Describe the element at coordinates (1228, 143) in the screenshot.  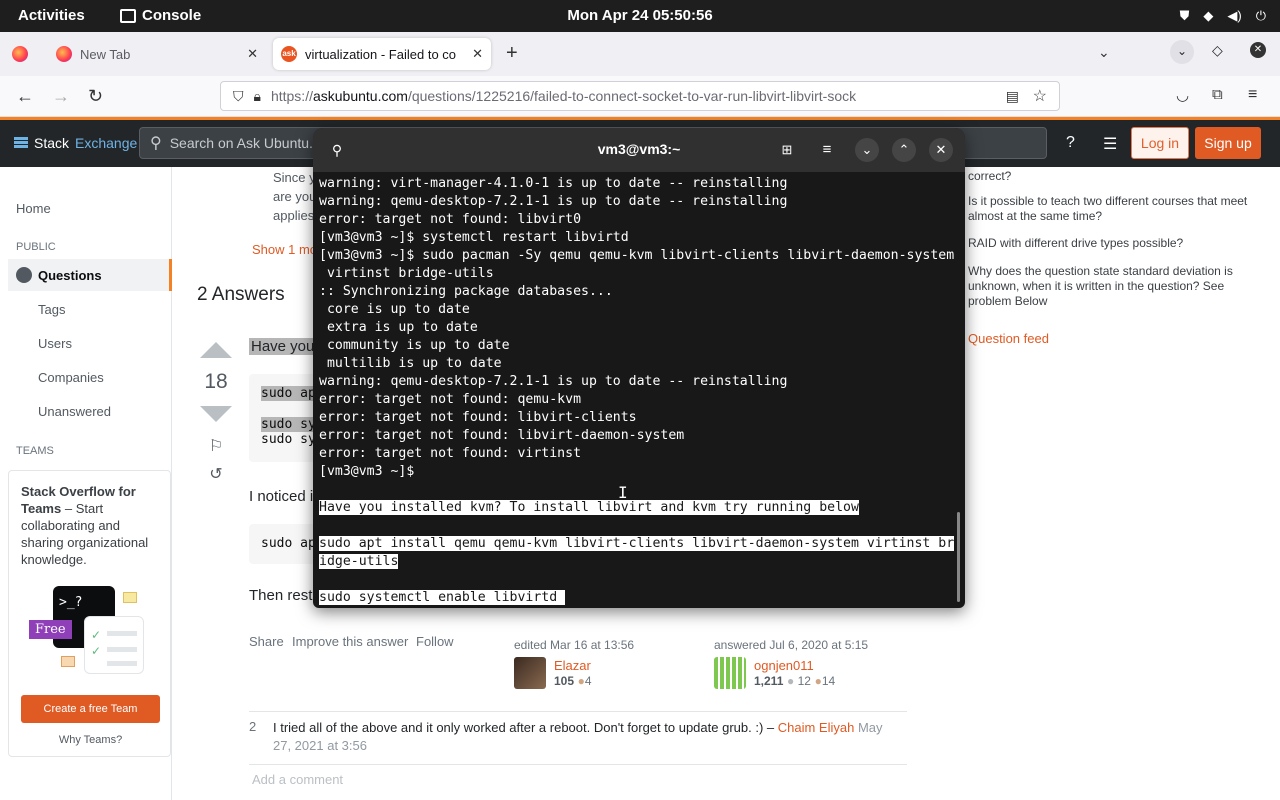
I see `signup-button: Sign up` at that location.